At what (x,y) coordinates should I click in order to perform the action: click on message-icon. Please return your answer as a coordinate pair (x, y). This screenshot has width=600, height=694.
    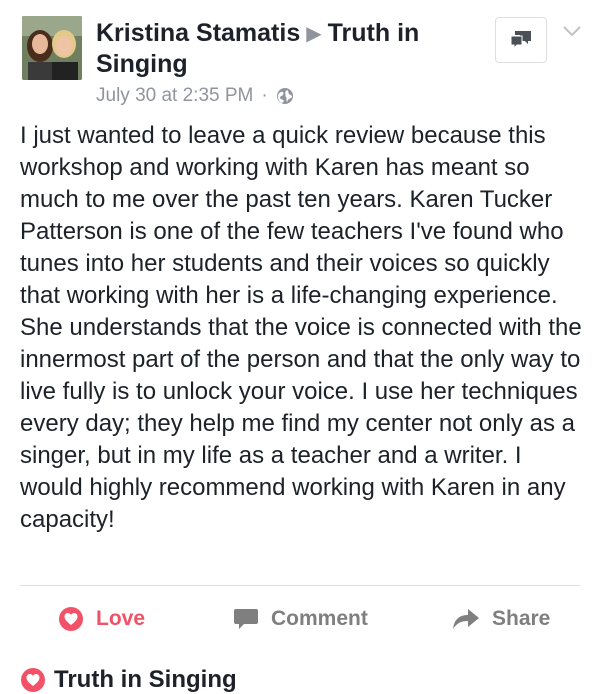
    Looking at the image, I should click on (520, 40).